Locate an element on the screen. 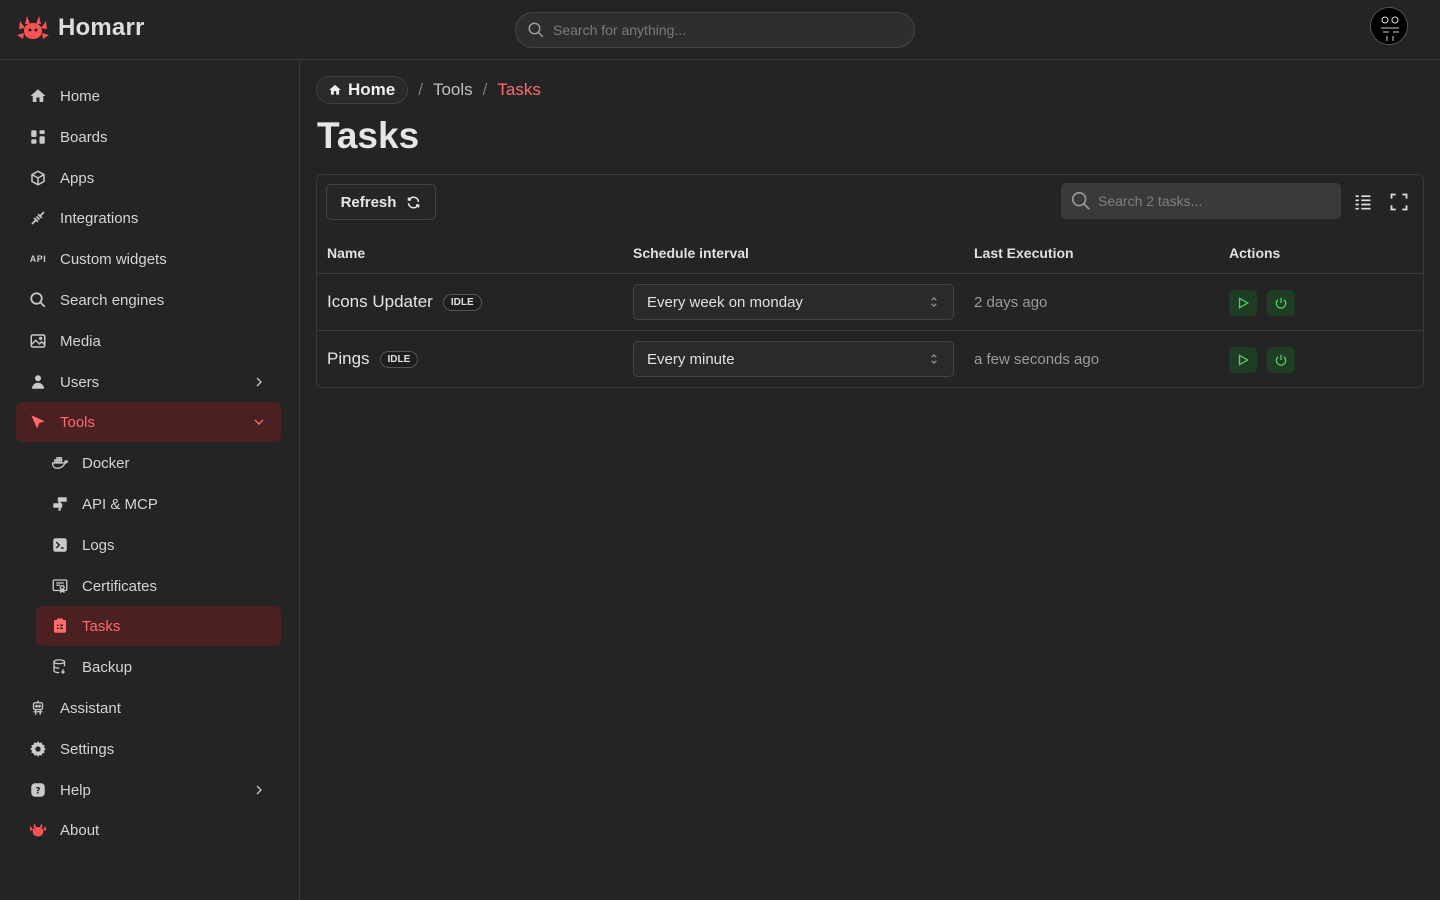 This screenshot has height=900, width=1440. robot-icon is located at coordinates (38, 708).